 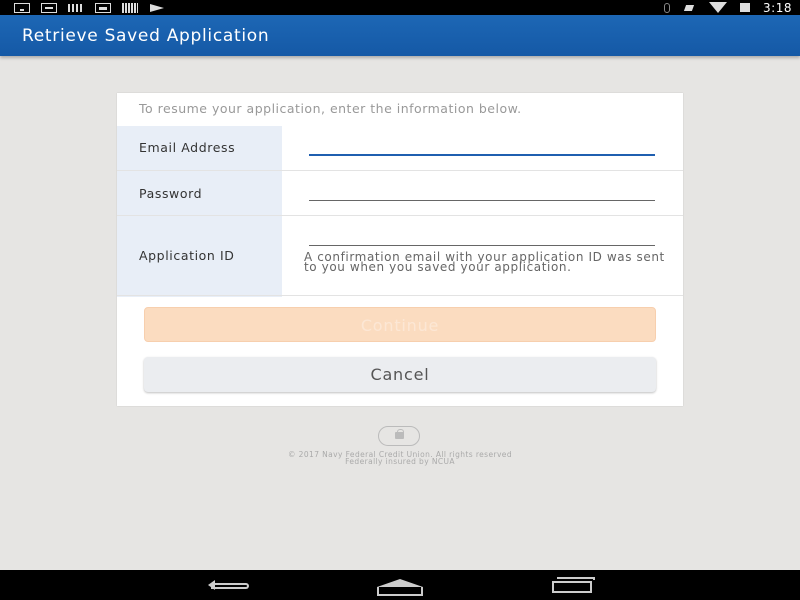 What do you see at coordinates (130, 7) in the screenshot?
I see `barcode-icon` at bounding box center [130, 7].